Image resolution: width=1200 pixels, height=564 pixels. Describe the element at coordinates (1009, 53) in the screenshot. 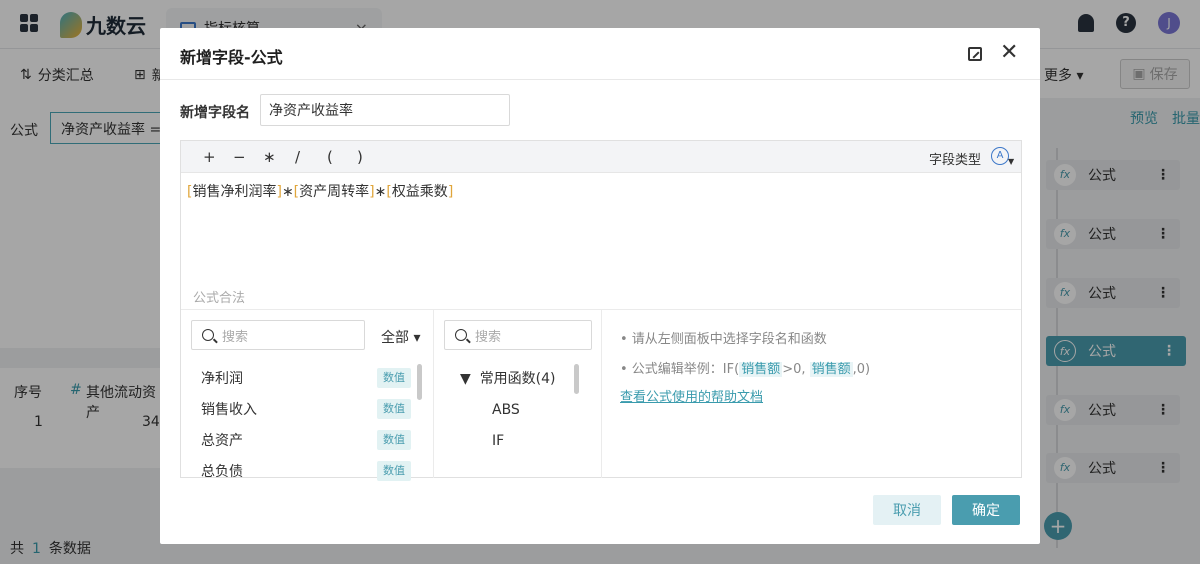

I see `close-icon: ✕` at that location.